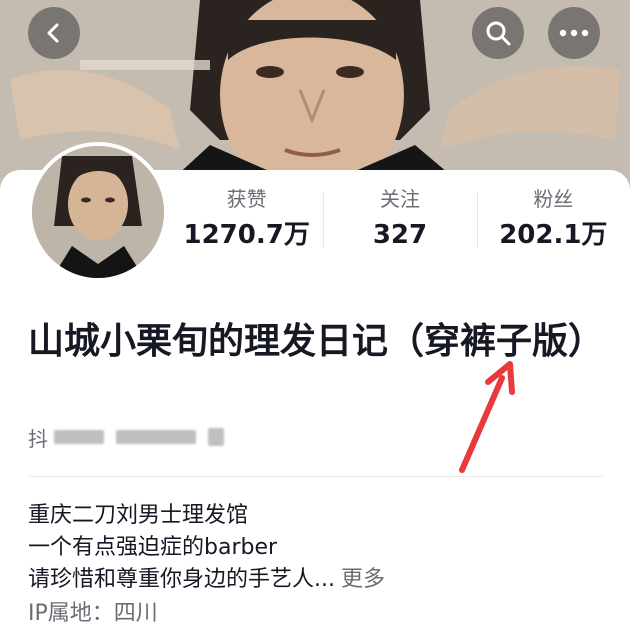  Describe the element at coordinates (38, 438) in the screenshot. I see `account-prefix: 抖` at that location.